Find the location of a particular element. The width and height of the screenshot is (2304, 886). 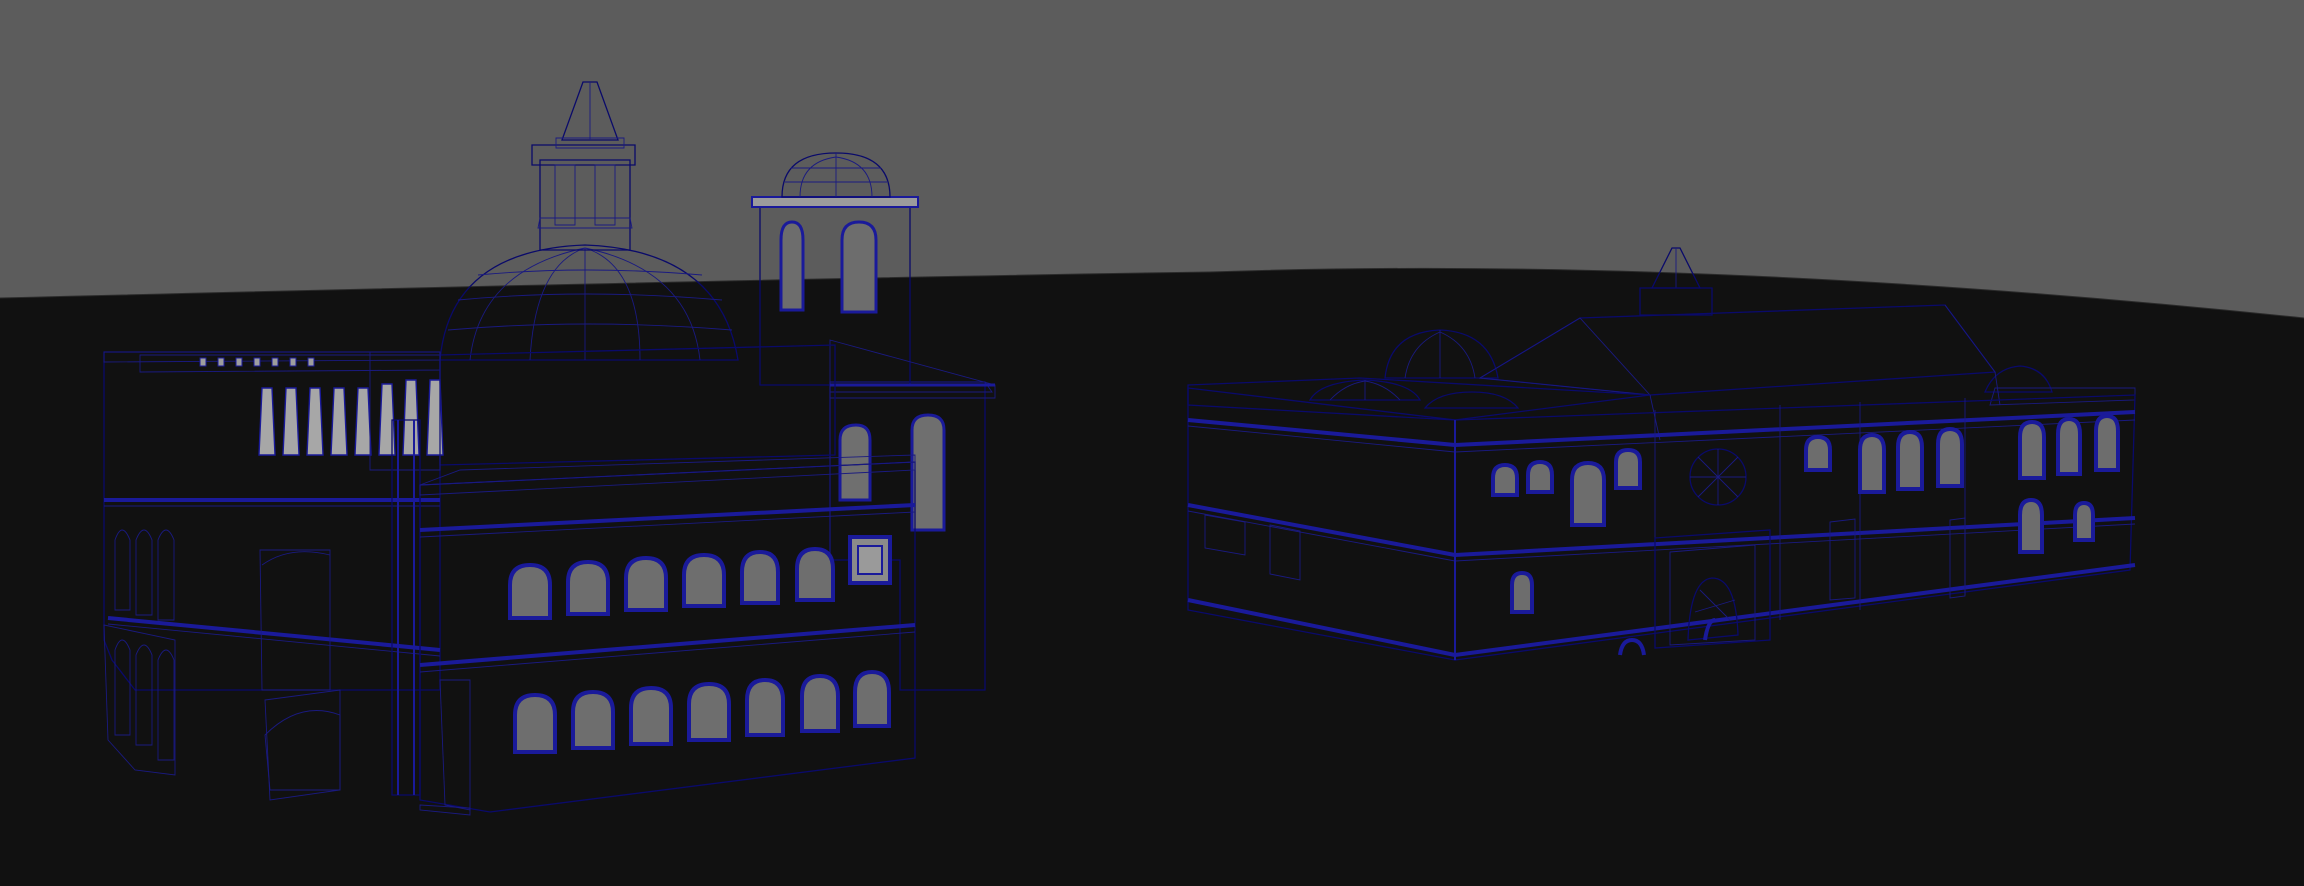

rose-window is located at coordinates (1718, 477).